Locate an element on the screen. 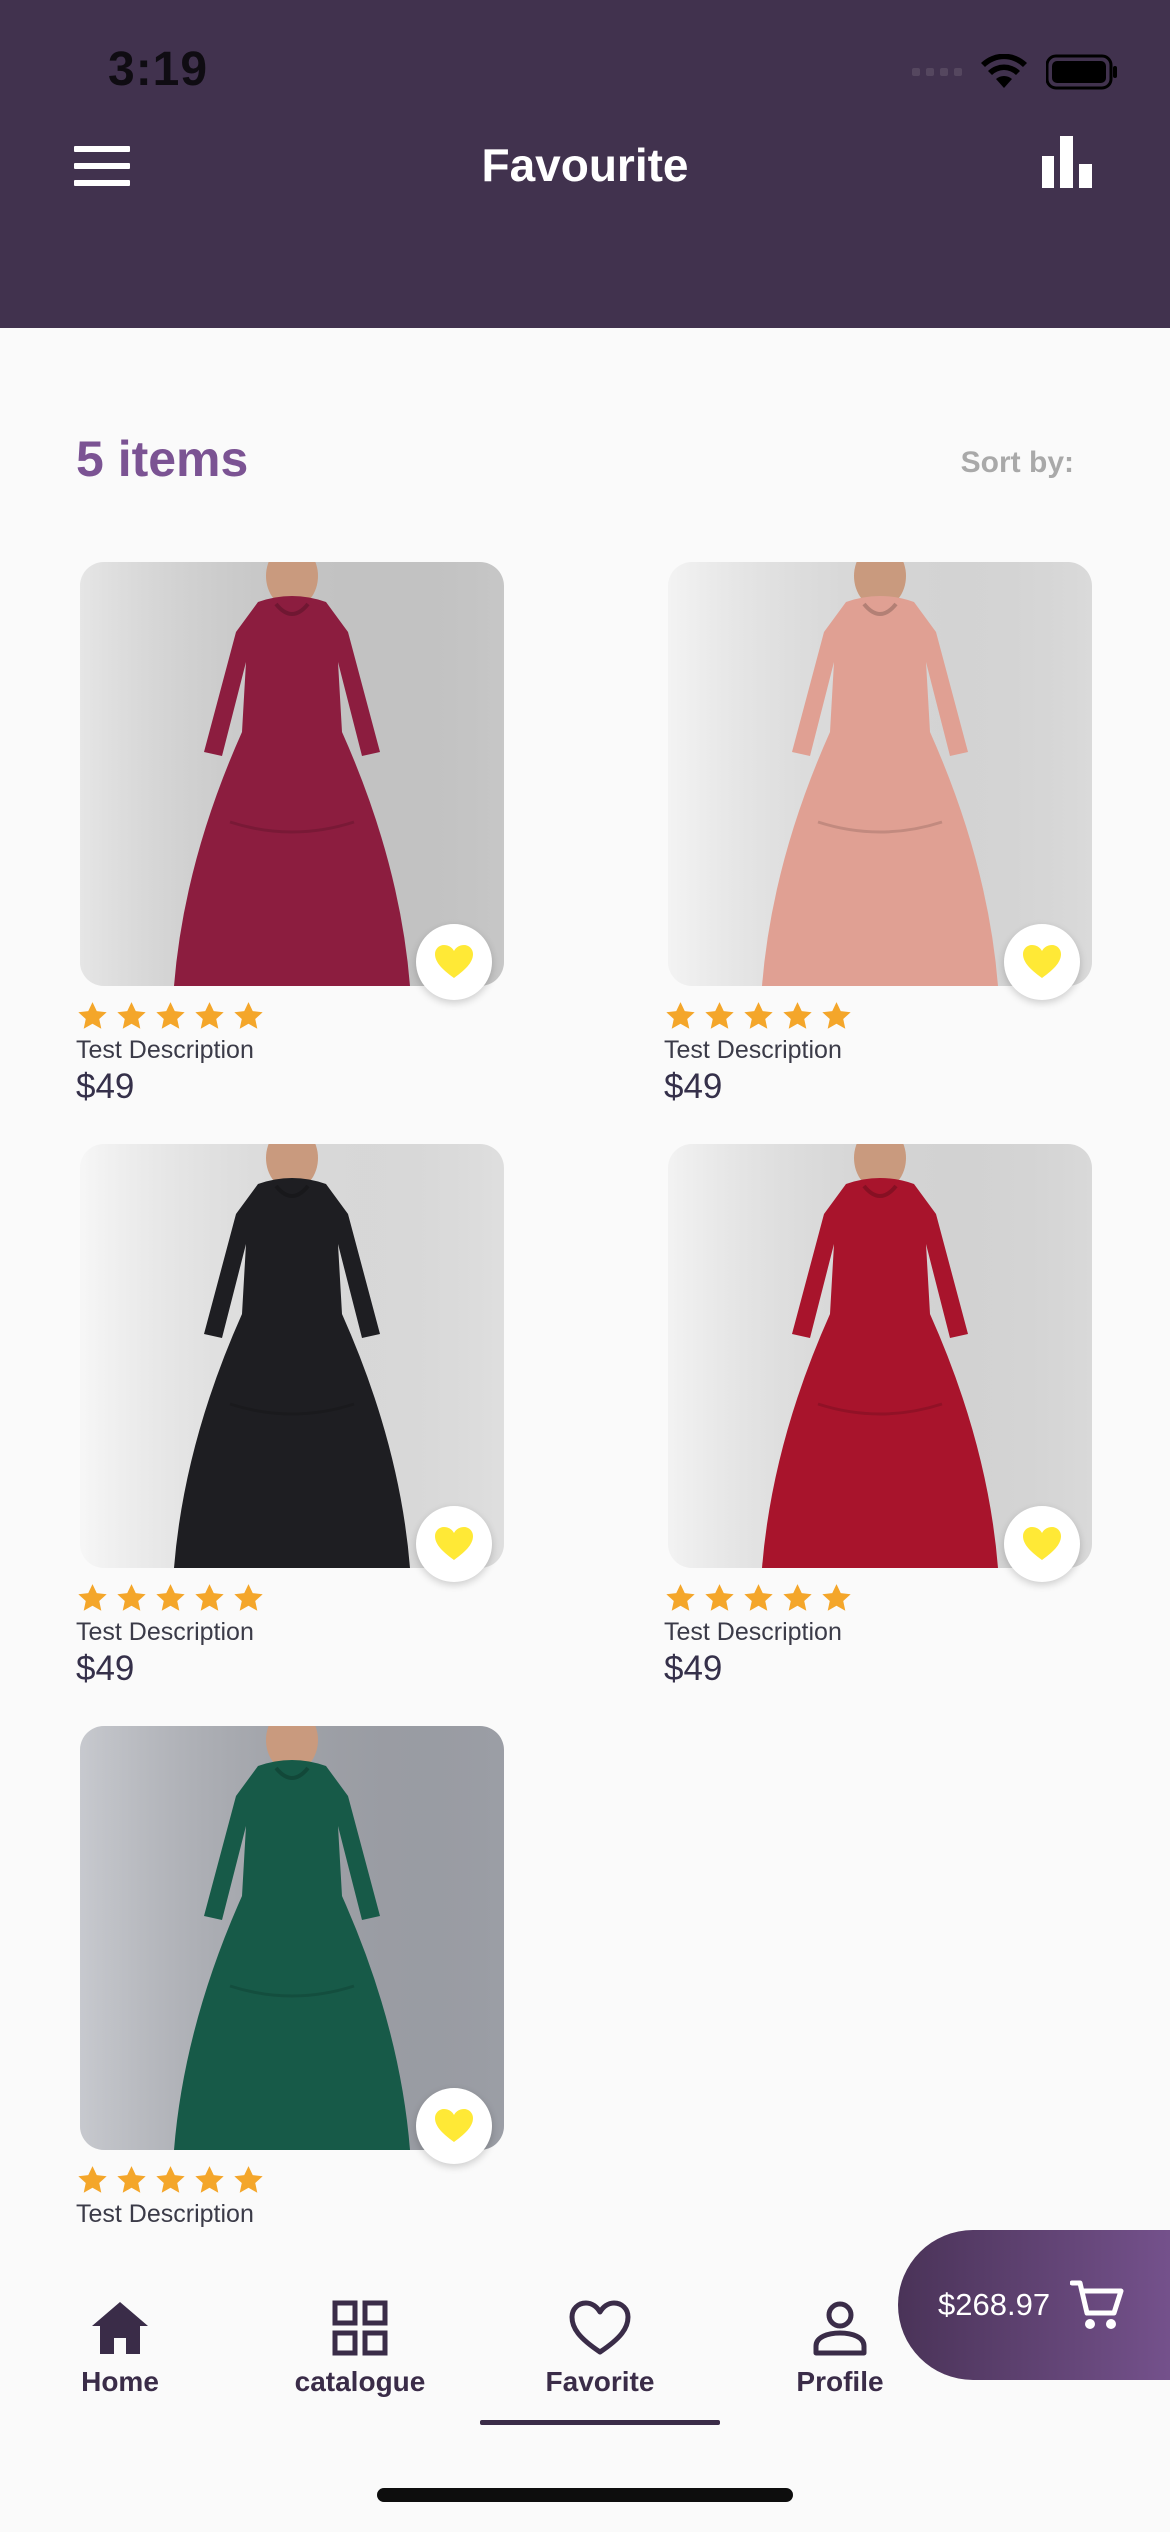  nav-favorite: Favorite is located at coordinates (600, 2349).